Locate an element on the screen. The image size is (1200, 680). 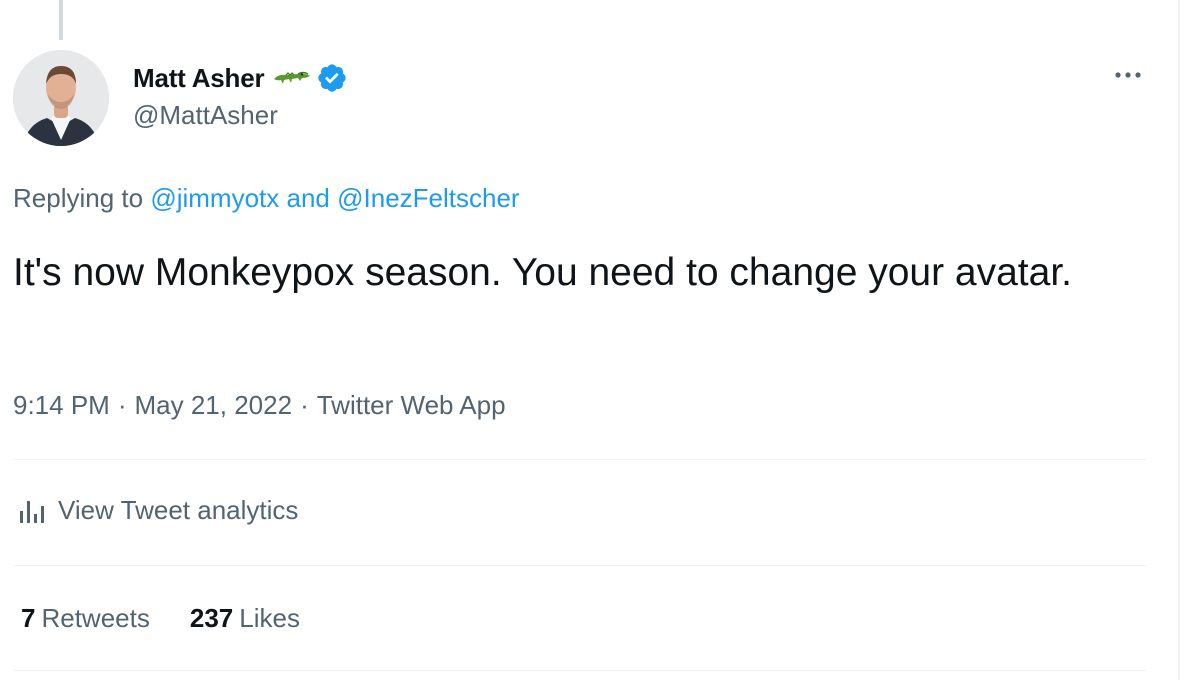
more-dots-icon is located at coordinates (1128, 75).